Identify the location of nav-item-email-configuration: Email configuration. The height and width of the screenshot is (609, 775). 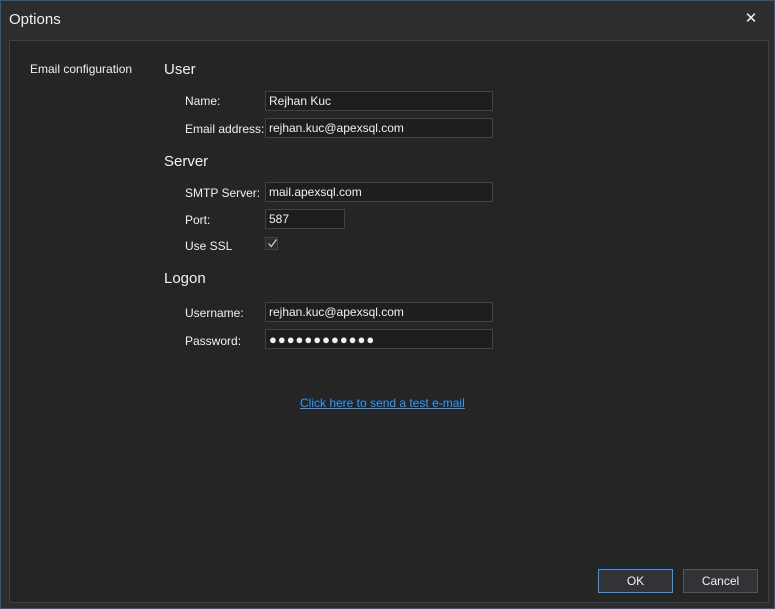
(81, 69).